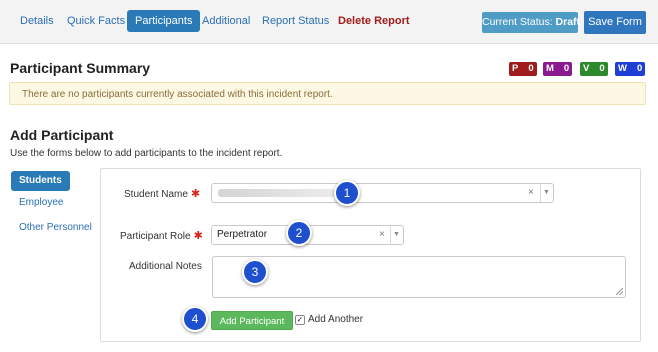  I want to click on step-callout-4: 4, so click(195, 319).